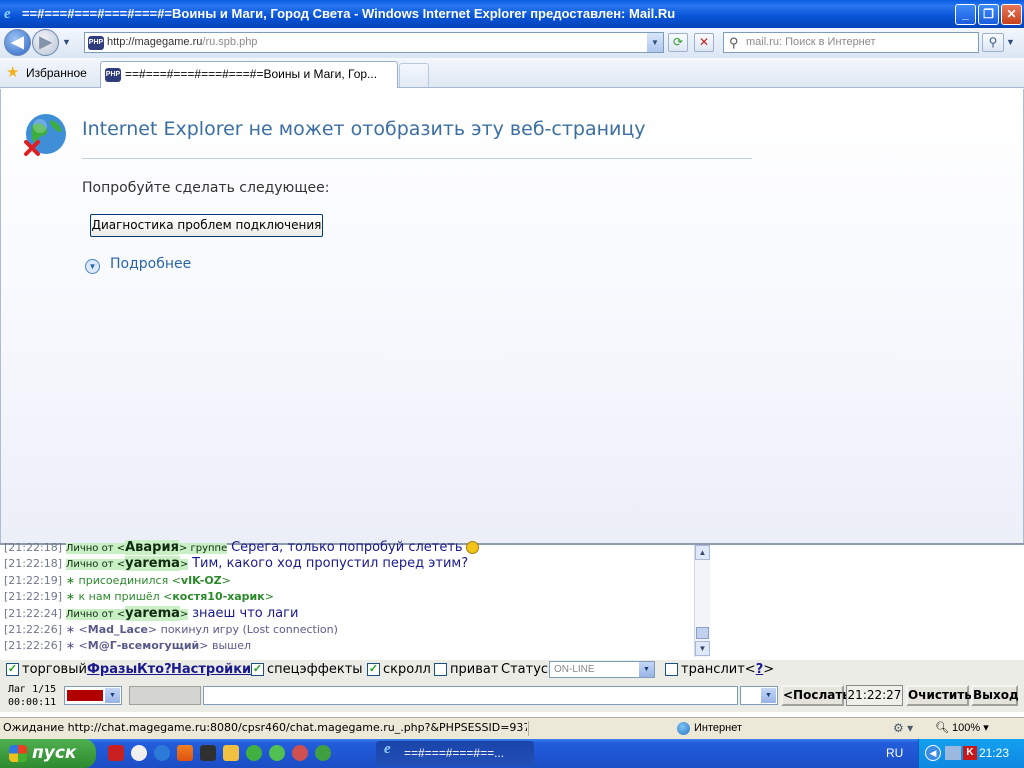  Describe the element at coordinates (727, 669) in the screenshot. I see `translit-label: транслит<?>` at that location.